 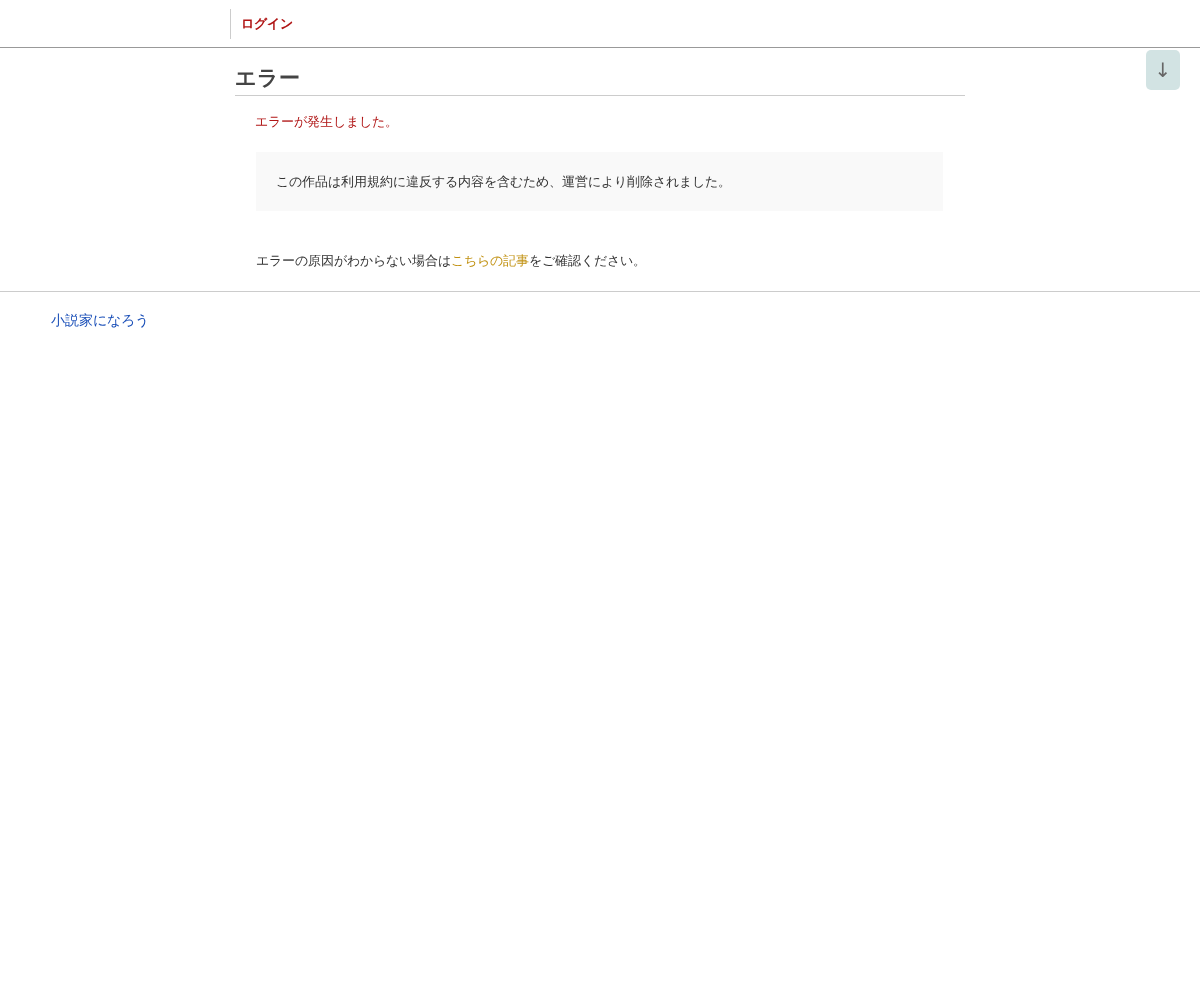 What do you see at coordinates (600, 80) in the screenshot?
I see `page-title: エラー` at bounding box center [600, 80].